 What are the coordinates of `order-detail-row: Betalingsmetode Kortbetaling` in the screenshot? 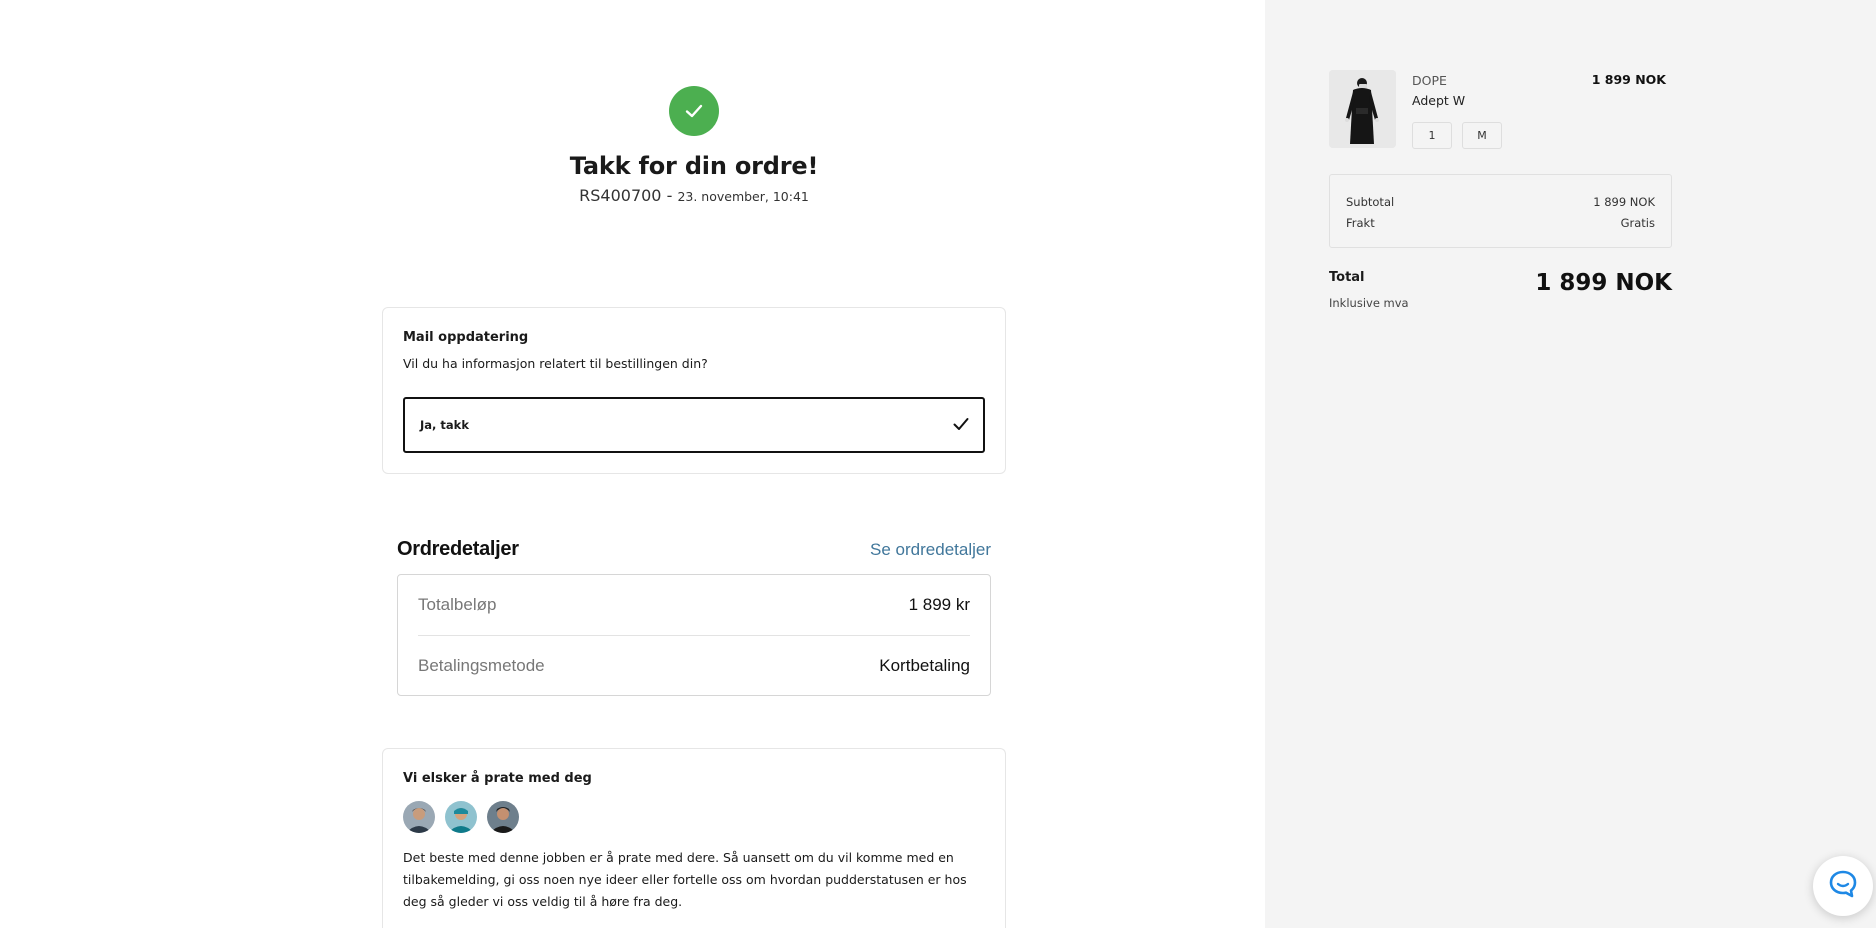 It's located at (694, 665).